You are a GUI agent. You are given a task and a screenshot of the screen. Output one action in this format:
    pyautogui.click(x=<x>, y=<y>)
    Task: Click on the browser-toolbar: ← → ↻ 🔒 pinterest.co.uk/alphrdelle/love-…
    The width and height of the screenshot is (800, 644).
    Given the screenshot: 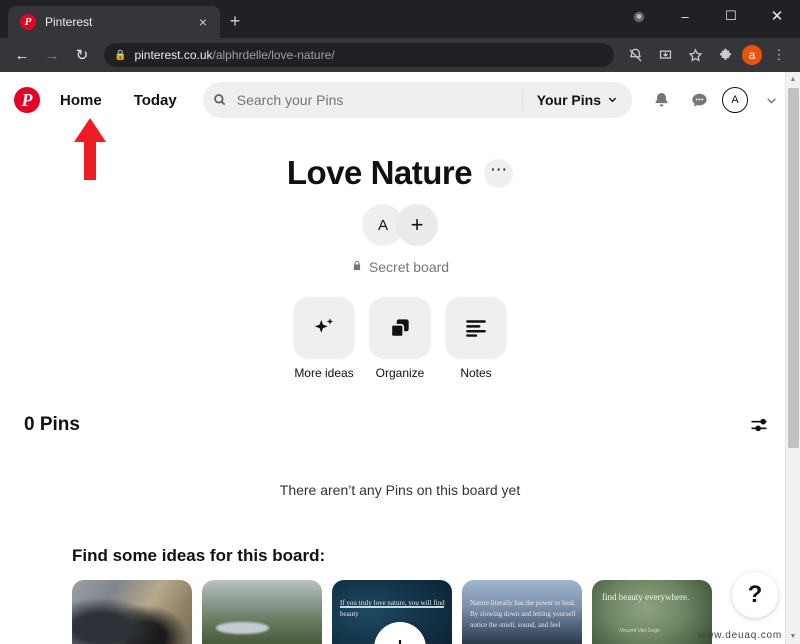 What is the action you would take?
    pyautogui.click(x=400, y=55)
    